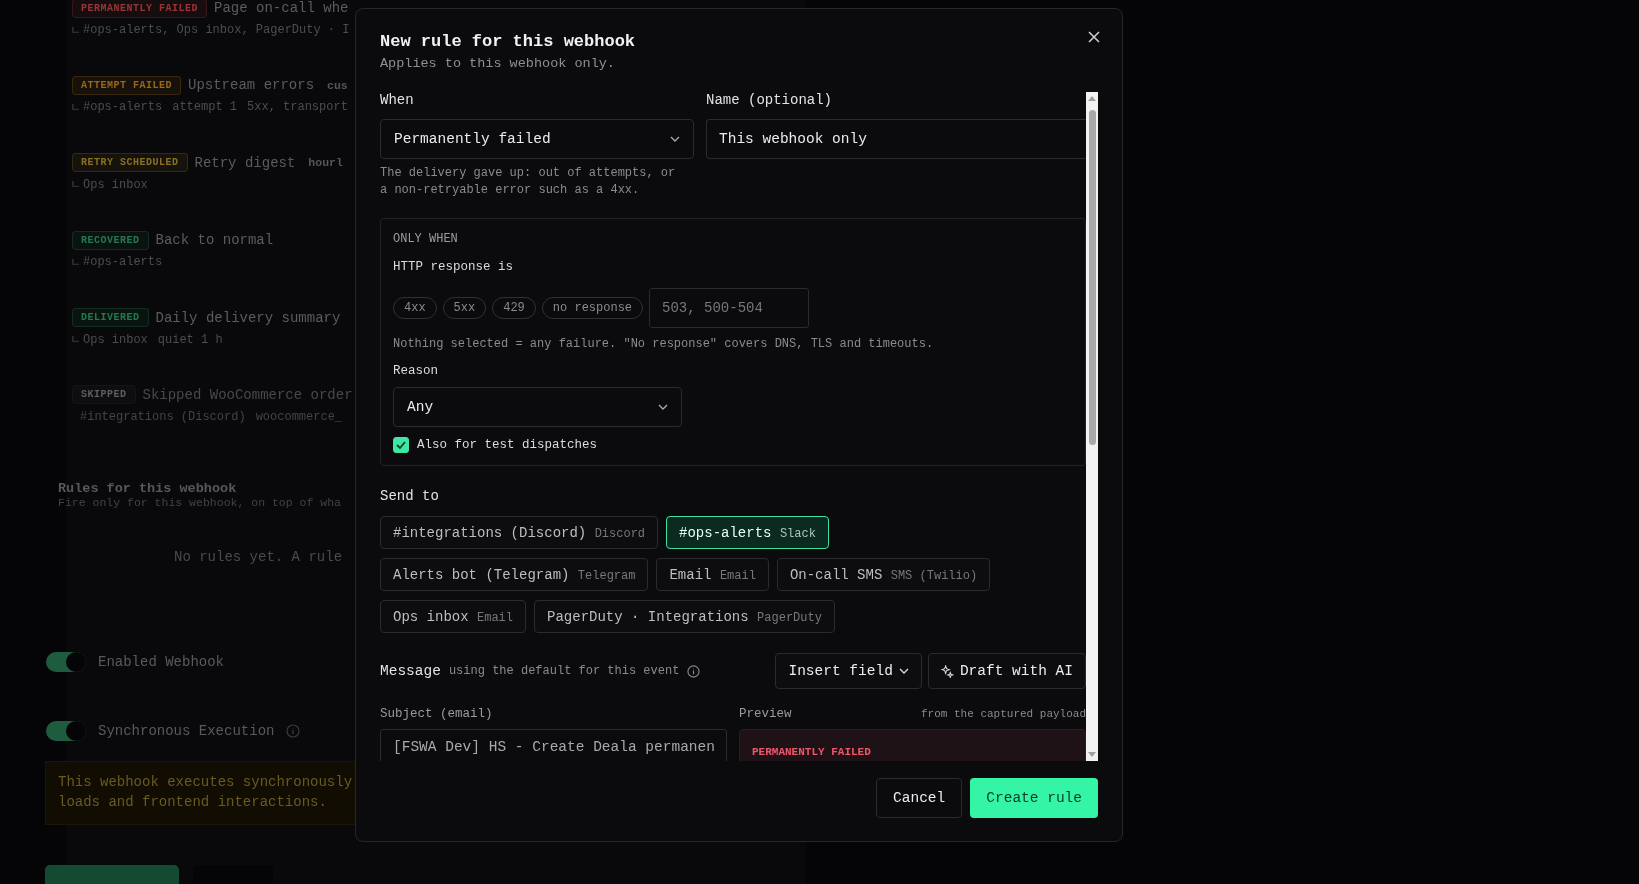  What do you see at coordinates (729, 308) in the screenshot?
I see `status-codes-field: 503, 500-504` at bounding box center [729, 308].